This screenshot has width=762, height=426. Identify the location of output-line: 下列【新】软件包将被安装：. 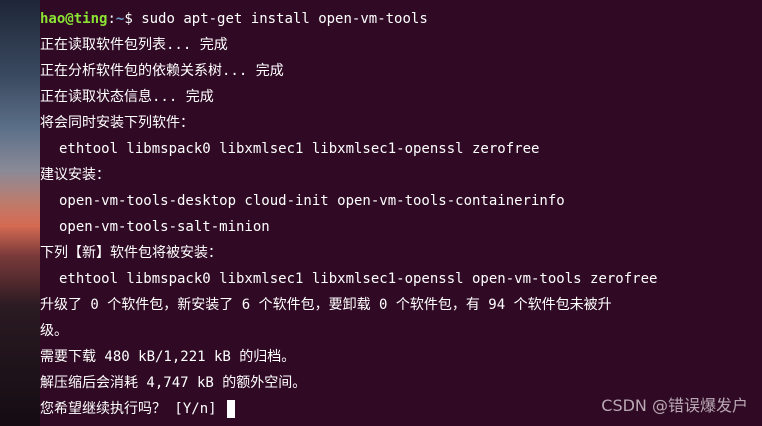
(131, 253).